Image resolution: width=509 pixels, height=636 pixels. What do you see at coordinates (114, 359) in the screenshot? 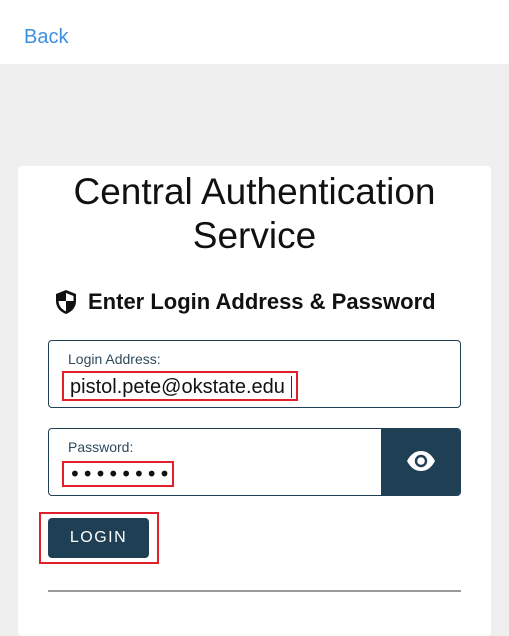
I see `login-address-label: Login Address:` at bounding box center [114, 359].